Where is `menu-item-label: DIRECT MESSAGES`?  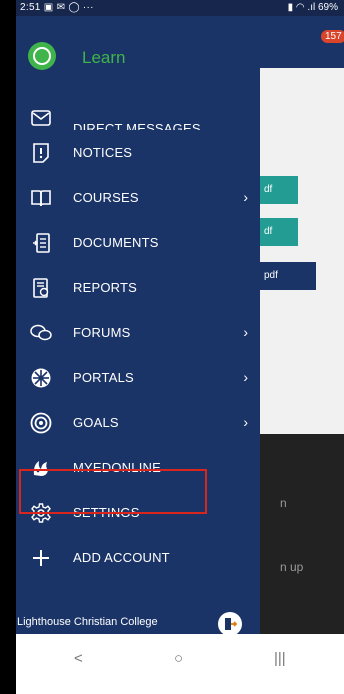 menu-item-label: DIRECT MESSAGES is located at coordinates (137, 125).